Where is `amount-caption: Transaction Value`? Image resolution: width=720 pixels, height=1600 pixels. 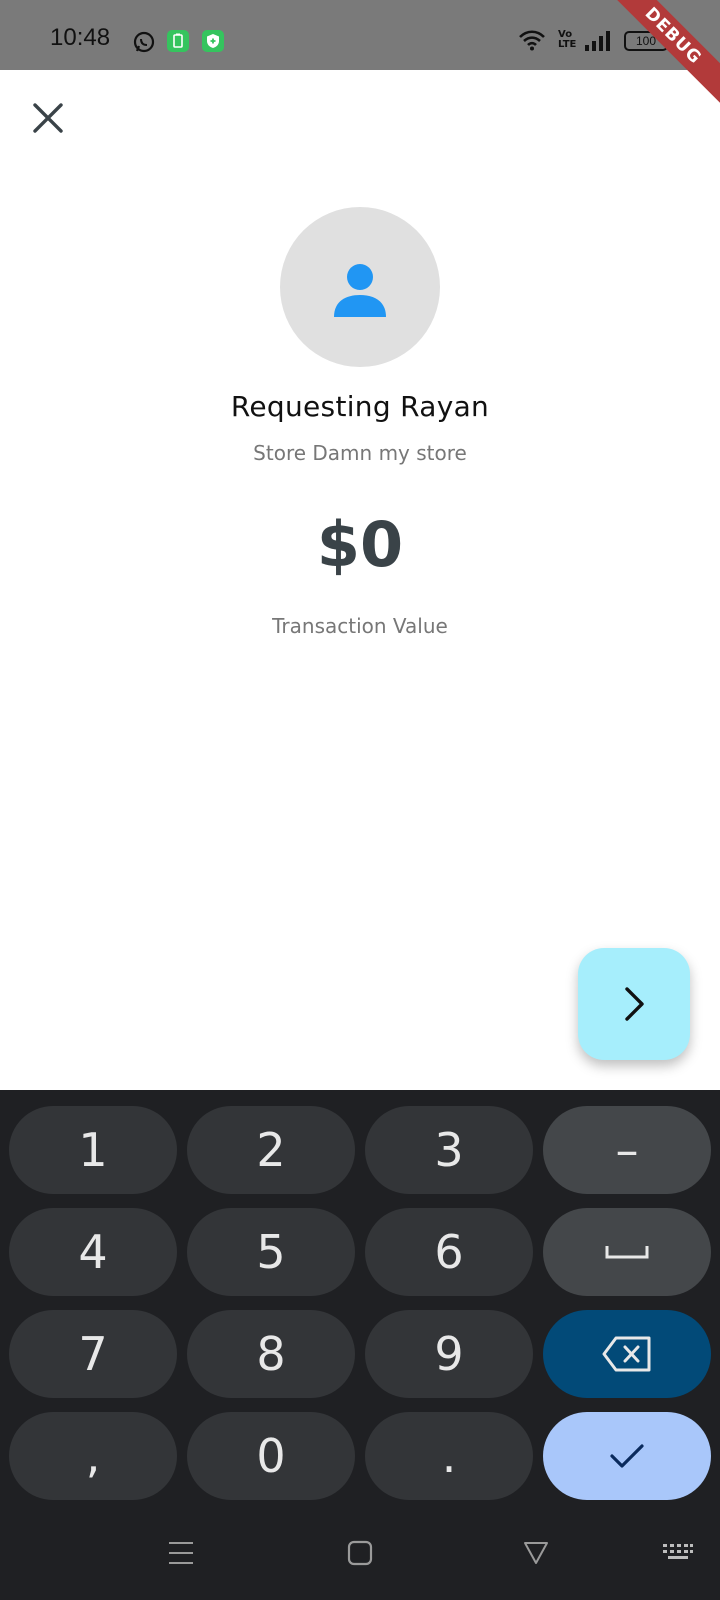
amount-caption: Transaction Value is located at coordinates (360, 626).